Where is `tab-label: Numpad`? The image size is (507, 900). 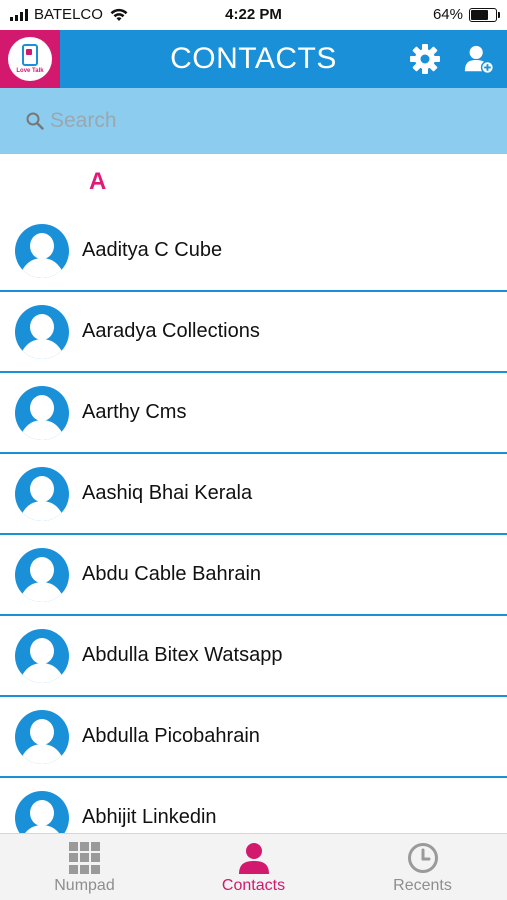 tab-label: Numpad is located at coordinates (84, 885).